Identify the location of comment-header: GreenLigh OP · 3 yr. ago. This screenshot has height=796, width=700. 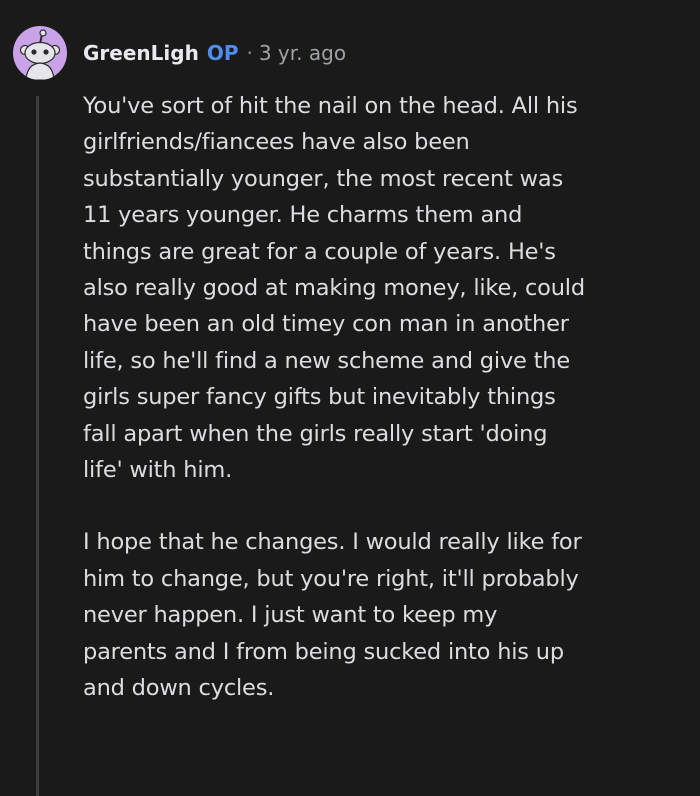
(179, 53).